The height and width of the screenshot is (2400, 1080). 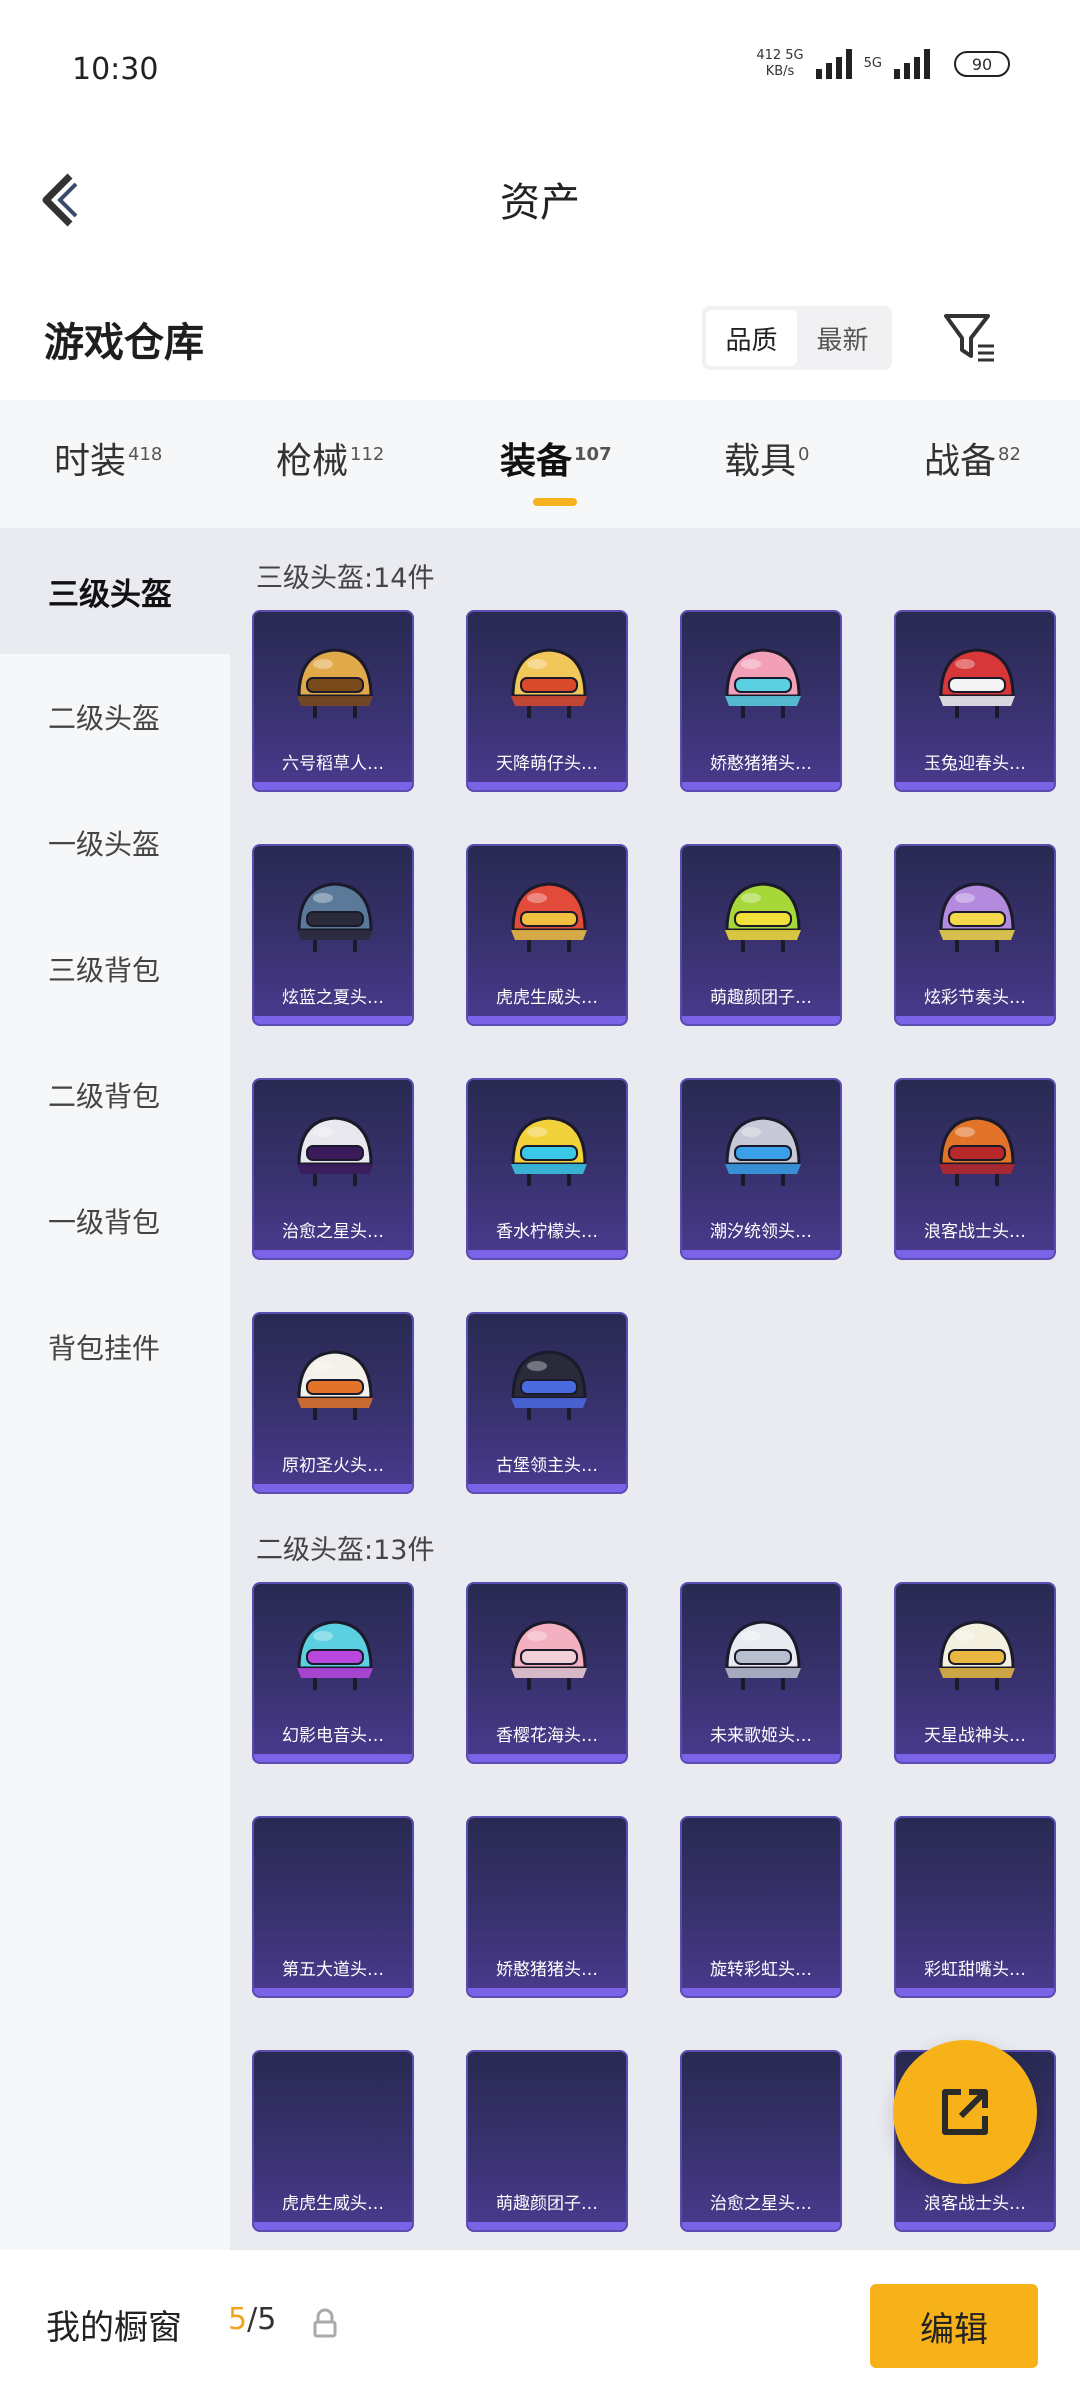 I want to click on active-tab-indicator, so click(x=555, y=502).